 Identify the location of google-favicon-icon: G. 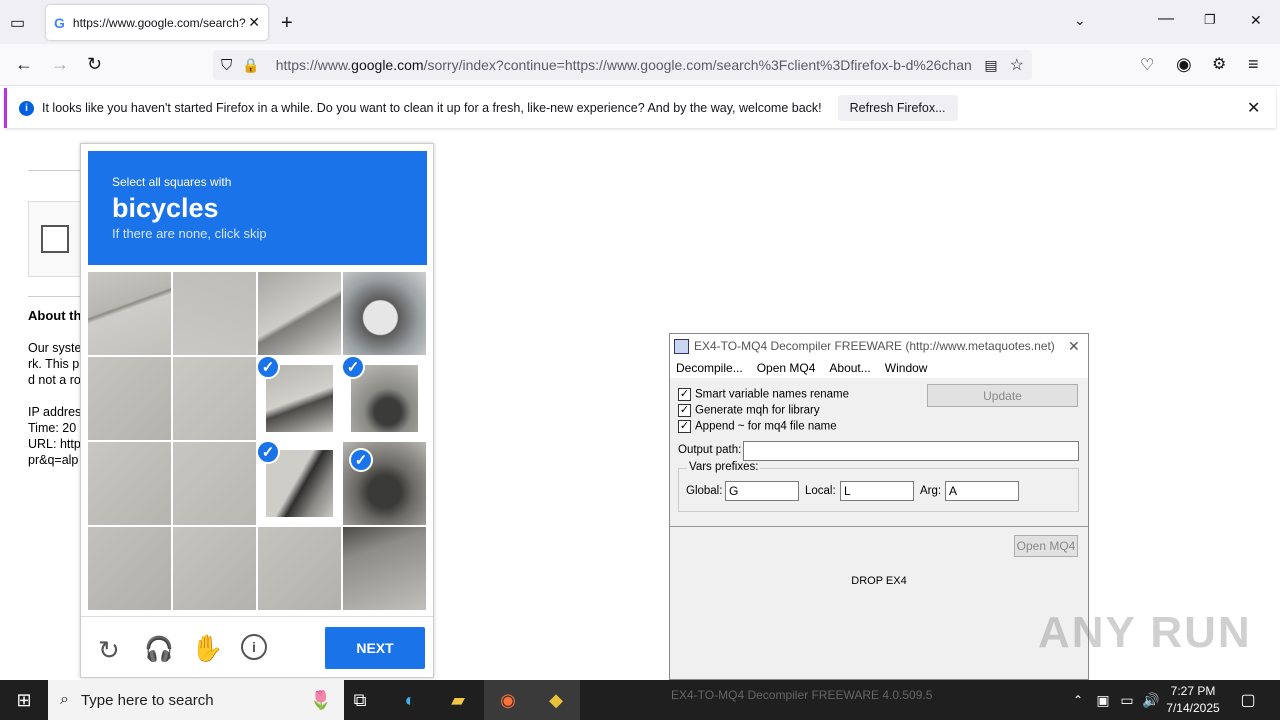
(59, 22).